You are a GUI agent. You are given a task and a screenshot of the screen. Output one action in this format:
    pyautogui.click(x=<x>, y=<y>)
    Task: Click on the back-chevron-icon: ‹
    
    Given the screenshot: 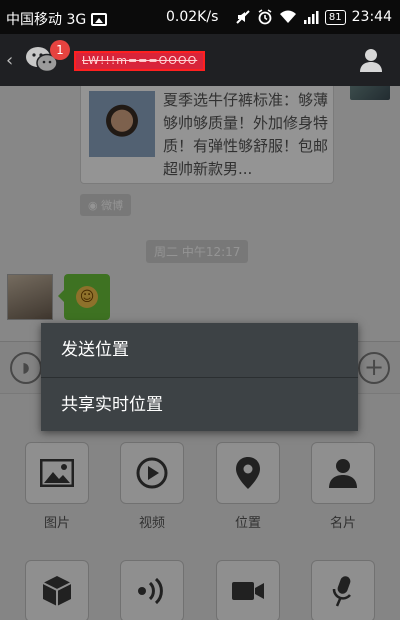 What is the action you would take?
    pyautogui.click(x=9, y=60)
    